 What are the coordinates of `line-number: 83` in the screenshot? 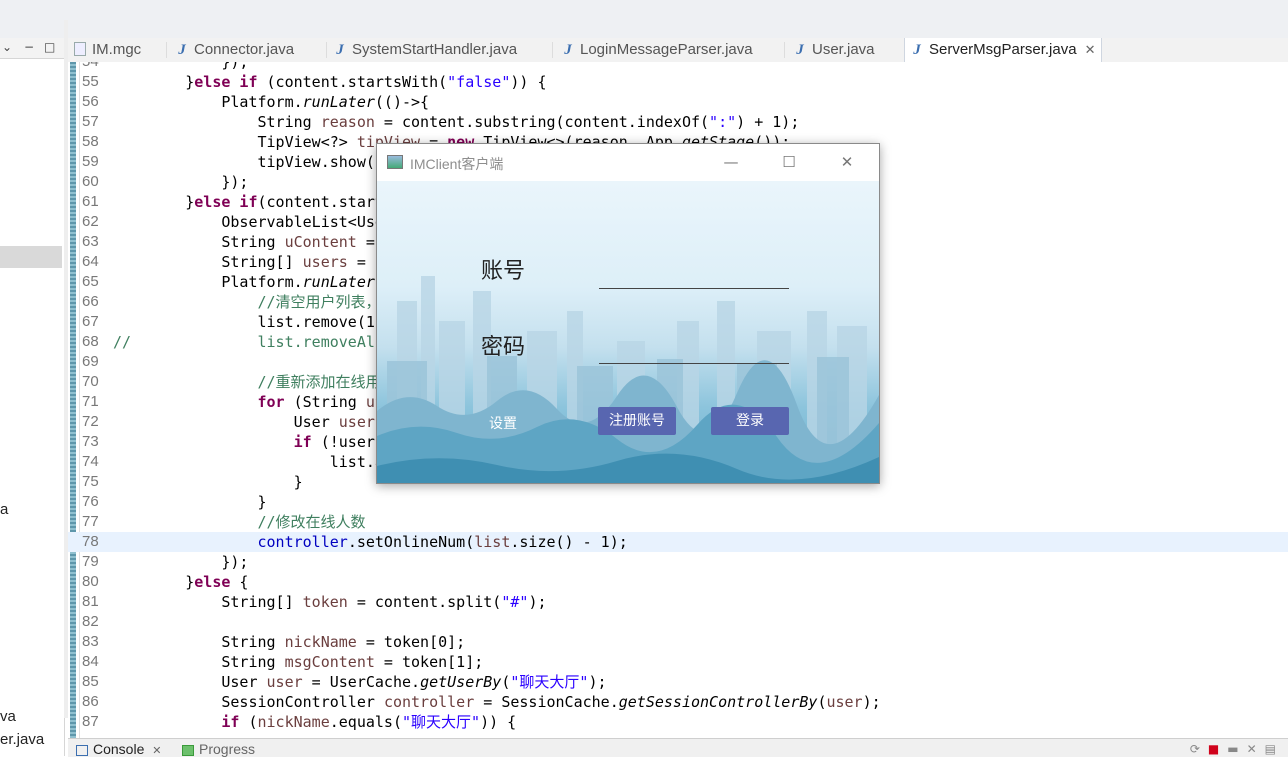 It's located at (90, 641).